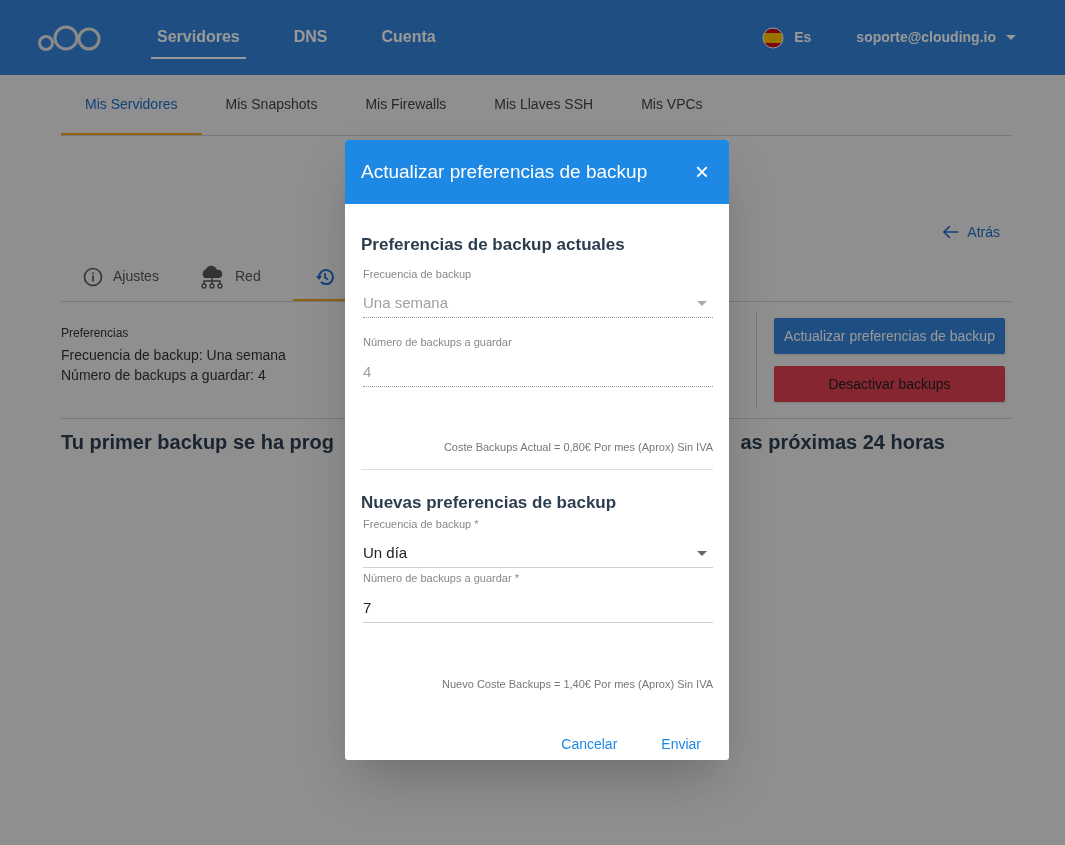 This screenshot has height=845, width=1065. What do you see at coordinates (672, 114) in the screenshot?
I see `sub-tab: Mis VPCs` at bounding box center [672, 114].